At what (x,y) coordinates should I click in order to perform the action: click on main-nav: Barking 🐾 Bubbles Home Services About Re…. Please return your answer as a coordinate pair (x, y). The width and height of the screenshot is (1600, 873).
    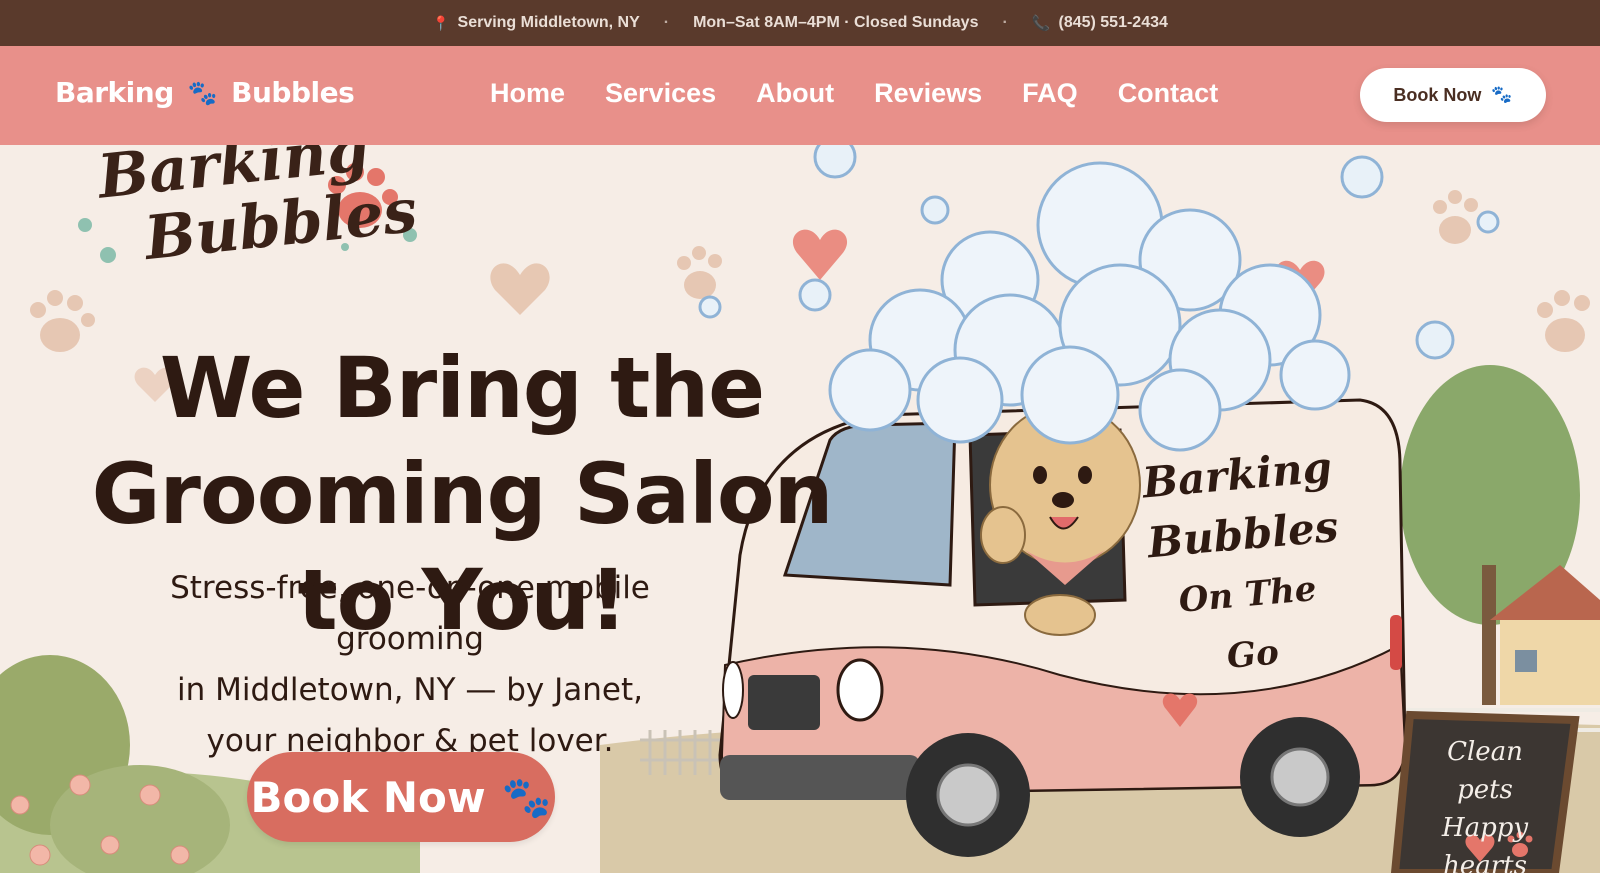
    Looking at the image, I should click on (800, 95).